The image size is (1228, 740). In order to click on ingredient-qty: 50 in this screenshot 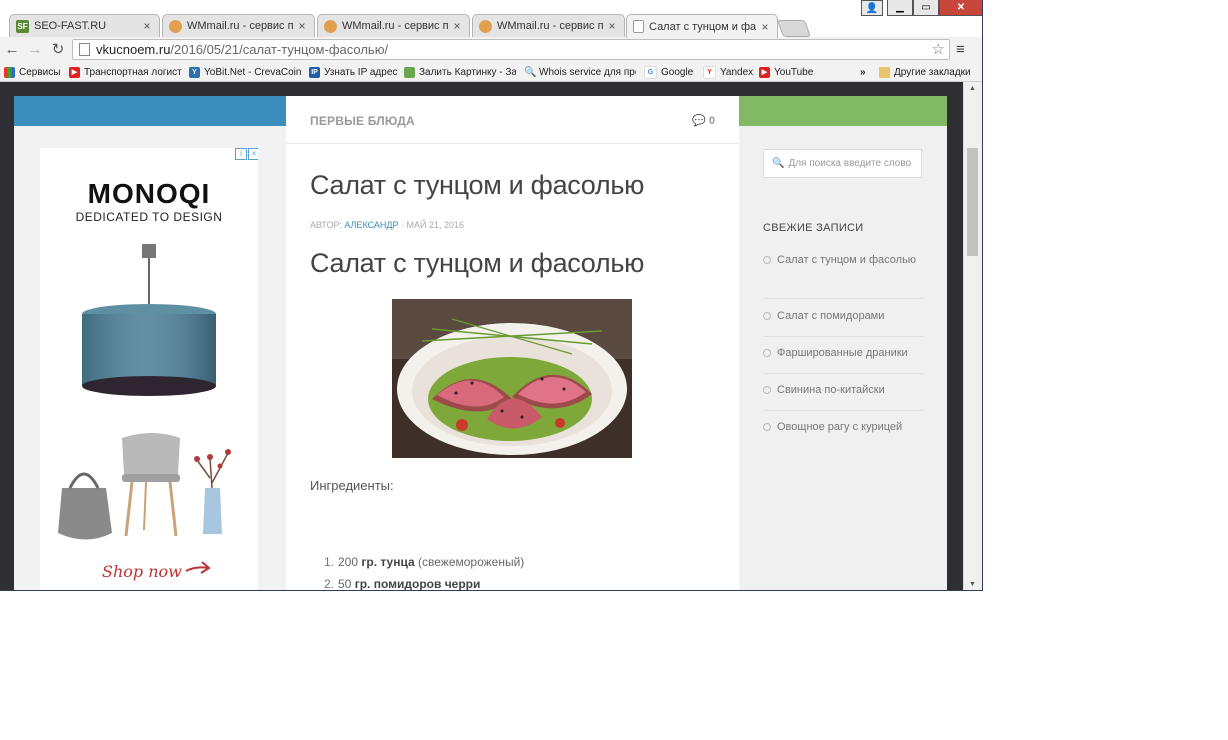, I will do `click(345, 584)`.